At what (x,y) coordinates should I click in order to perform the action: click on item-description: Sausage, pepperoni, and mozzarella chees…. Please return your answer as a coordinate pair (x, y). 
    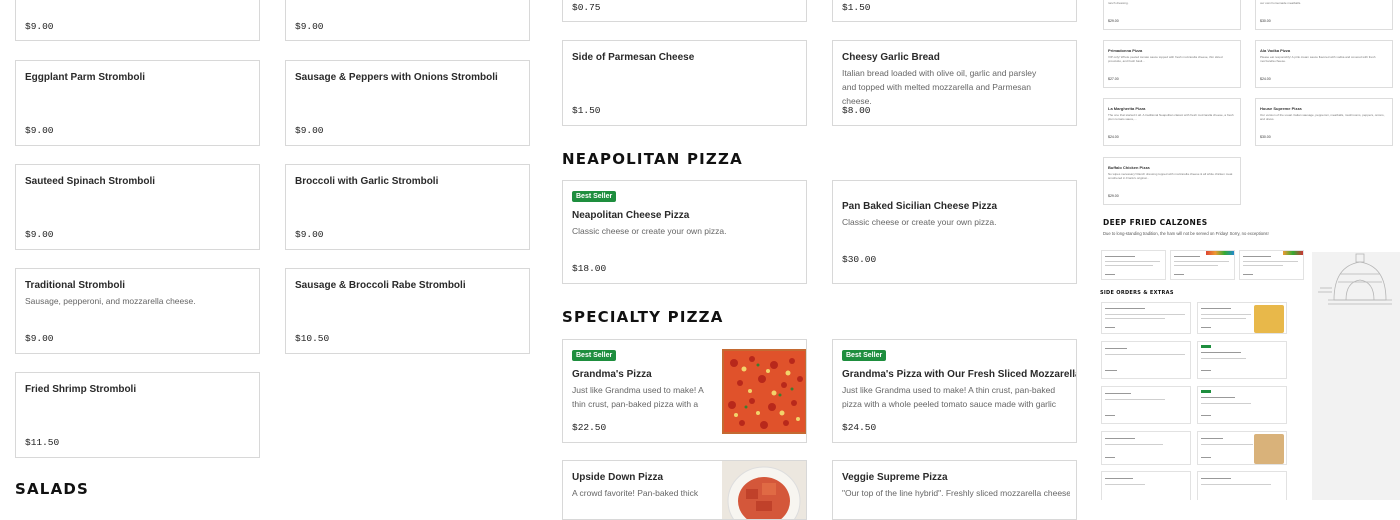
    Looking at the image, I should click on (110, 301).